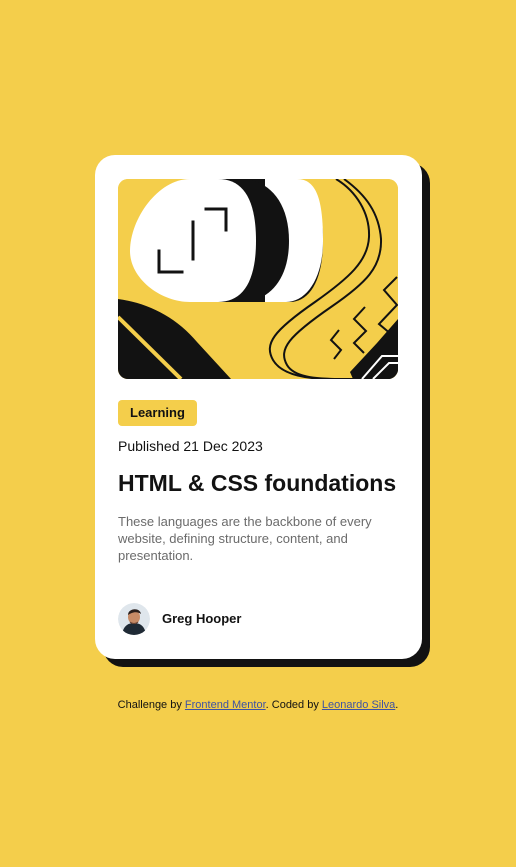  Describe the element at coordinates (190, 446) in the screenshot. I see `published-date: Published 21 Dec 2023` at that location.